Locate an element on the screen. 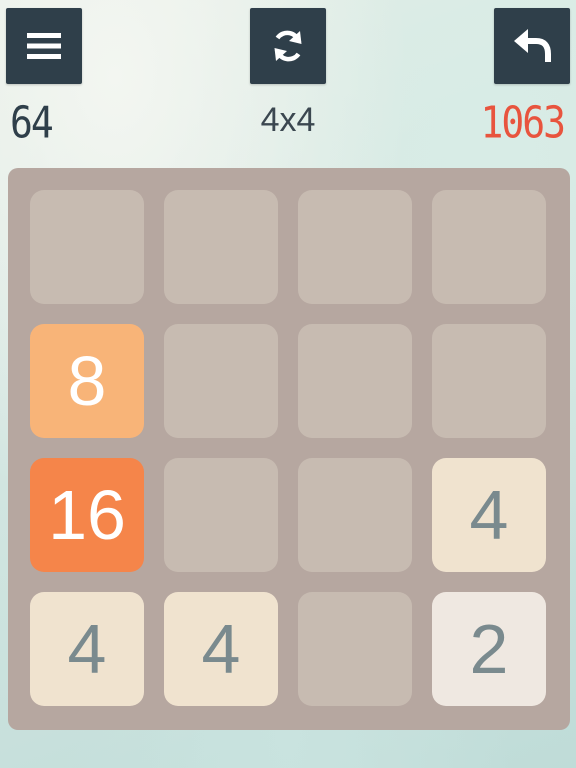  restart-button is located at coordinates (288, 46).